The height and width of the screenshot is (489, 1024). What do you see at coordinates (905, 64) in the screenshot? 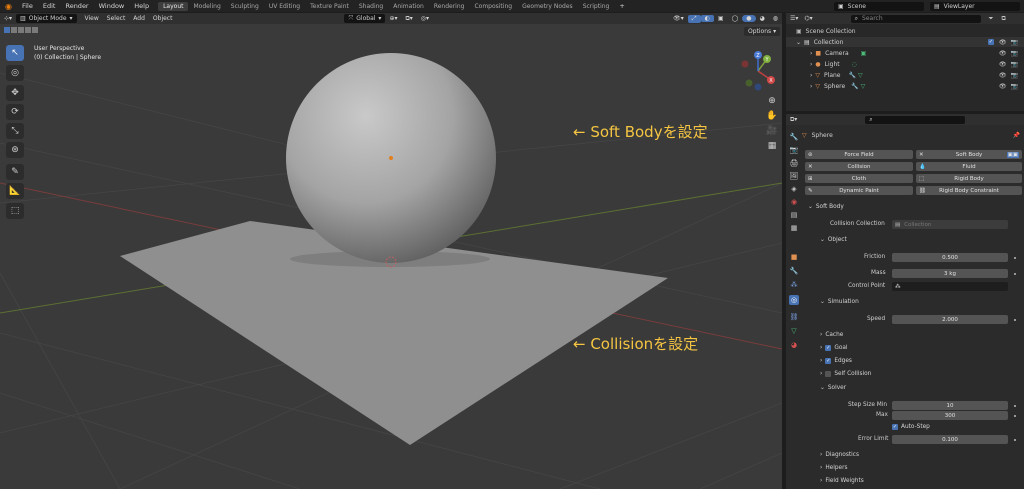
I see `outliner-item-light: › ● Light ◌ 👁 📷` at bounding box center [905, 64].